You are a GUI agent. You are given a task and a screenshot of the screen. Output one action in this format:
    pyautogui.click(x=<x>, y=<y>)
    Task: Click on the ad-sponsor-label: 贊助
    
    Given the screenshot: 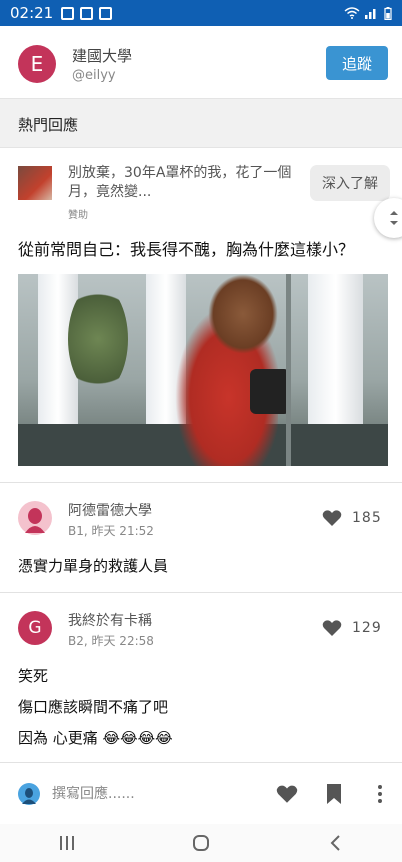 What is the action you would take?
    pyautogui.click(x=78, y=215)
    